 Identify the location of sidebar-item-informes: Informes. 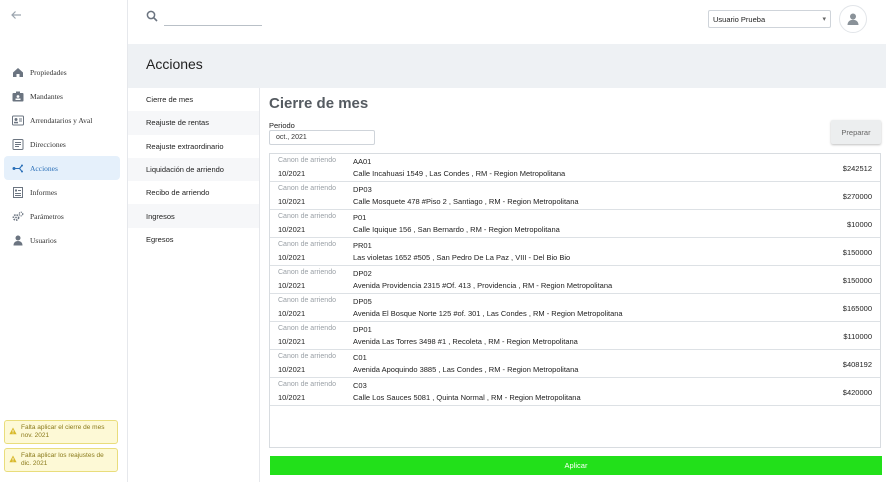
(62, 192).